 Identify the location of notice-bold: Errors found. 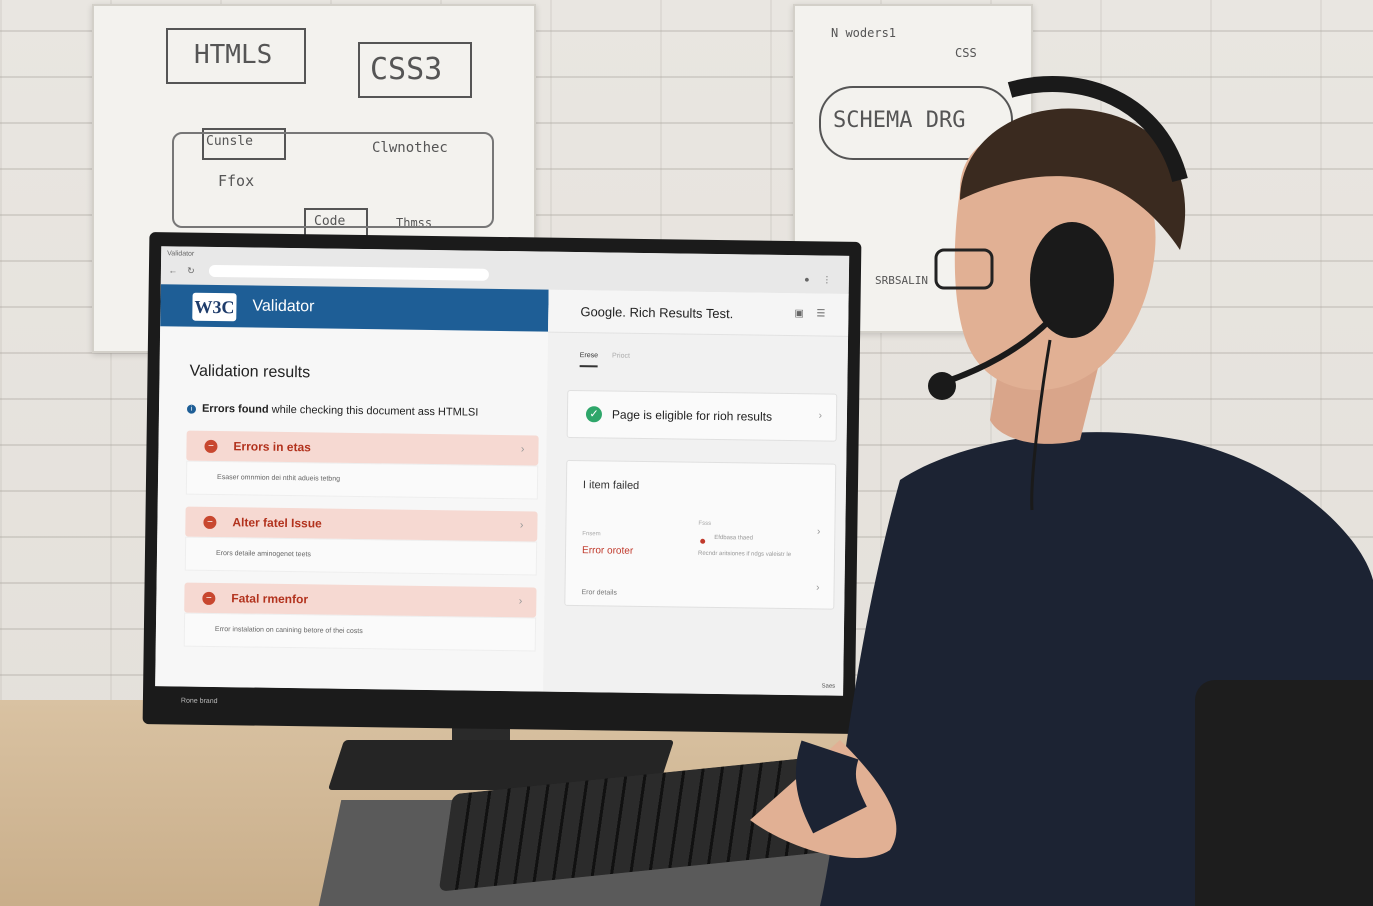
(235, 409).